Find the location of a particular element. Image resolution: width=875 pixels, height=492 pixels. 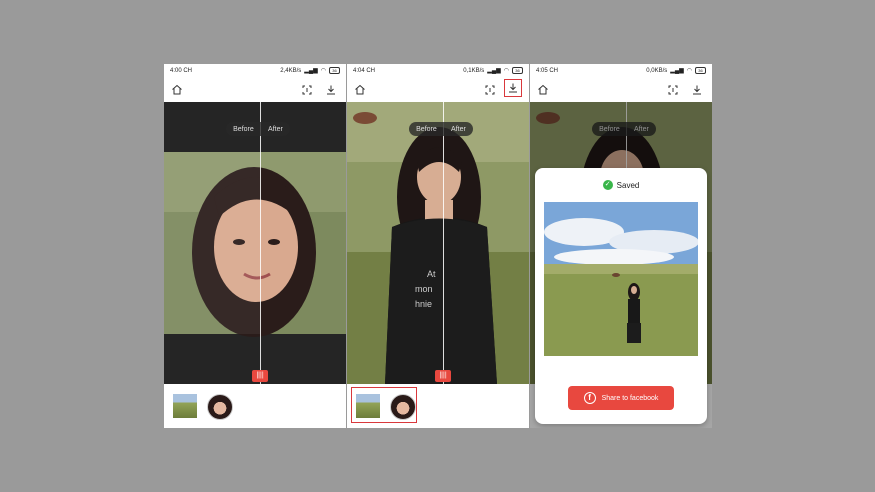

girl-in-field-photo: At mon hnie is located at coordinates (438, 243).